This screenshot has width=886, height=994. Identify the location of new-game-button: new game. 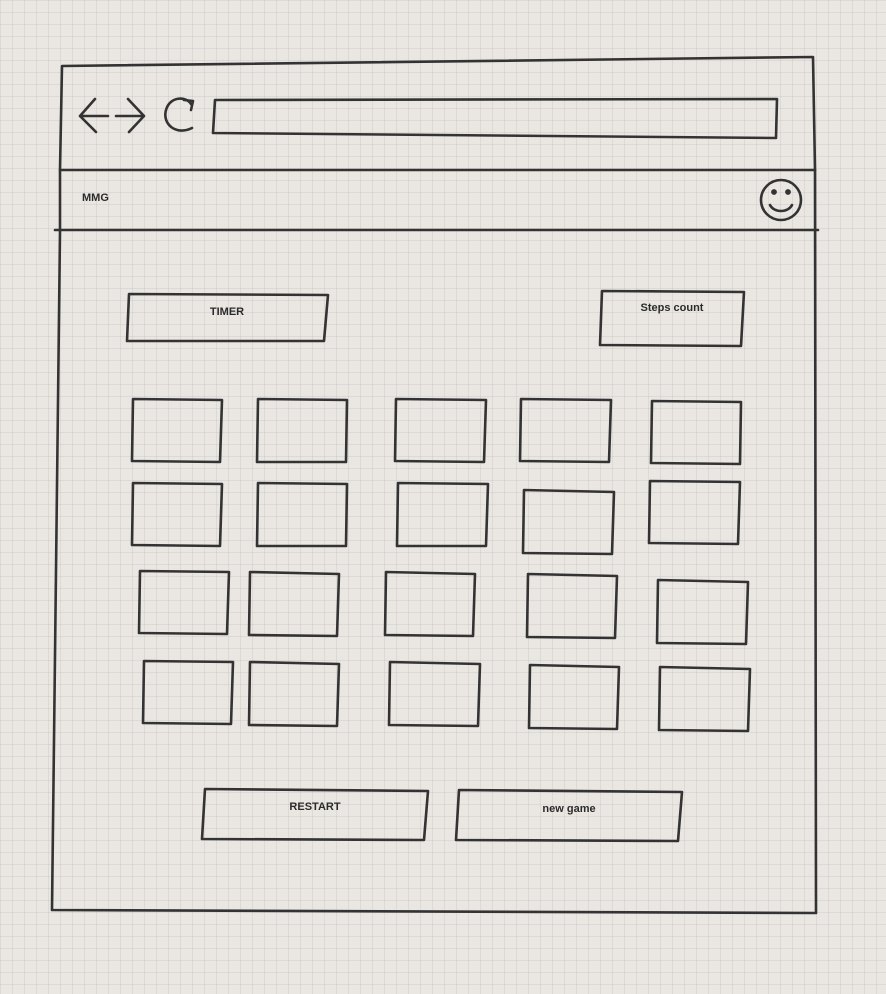
(569, 816).